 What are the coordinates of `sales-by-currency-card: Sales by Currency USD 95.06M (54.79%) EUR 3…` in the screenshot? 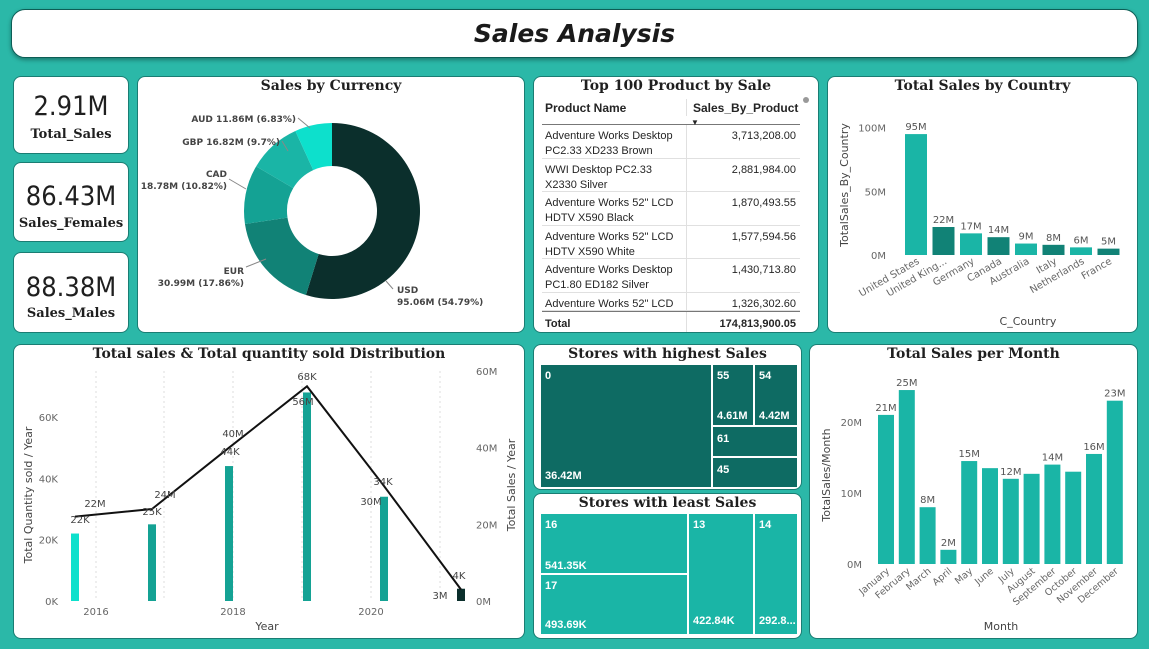 It's located at (331, 204).